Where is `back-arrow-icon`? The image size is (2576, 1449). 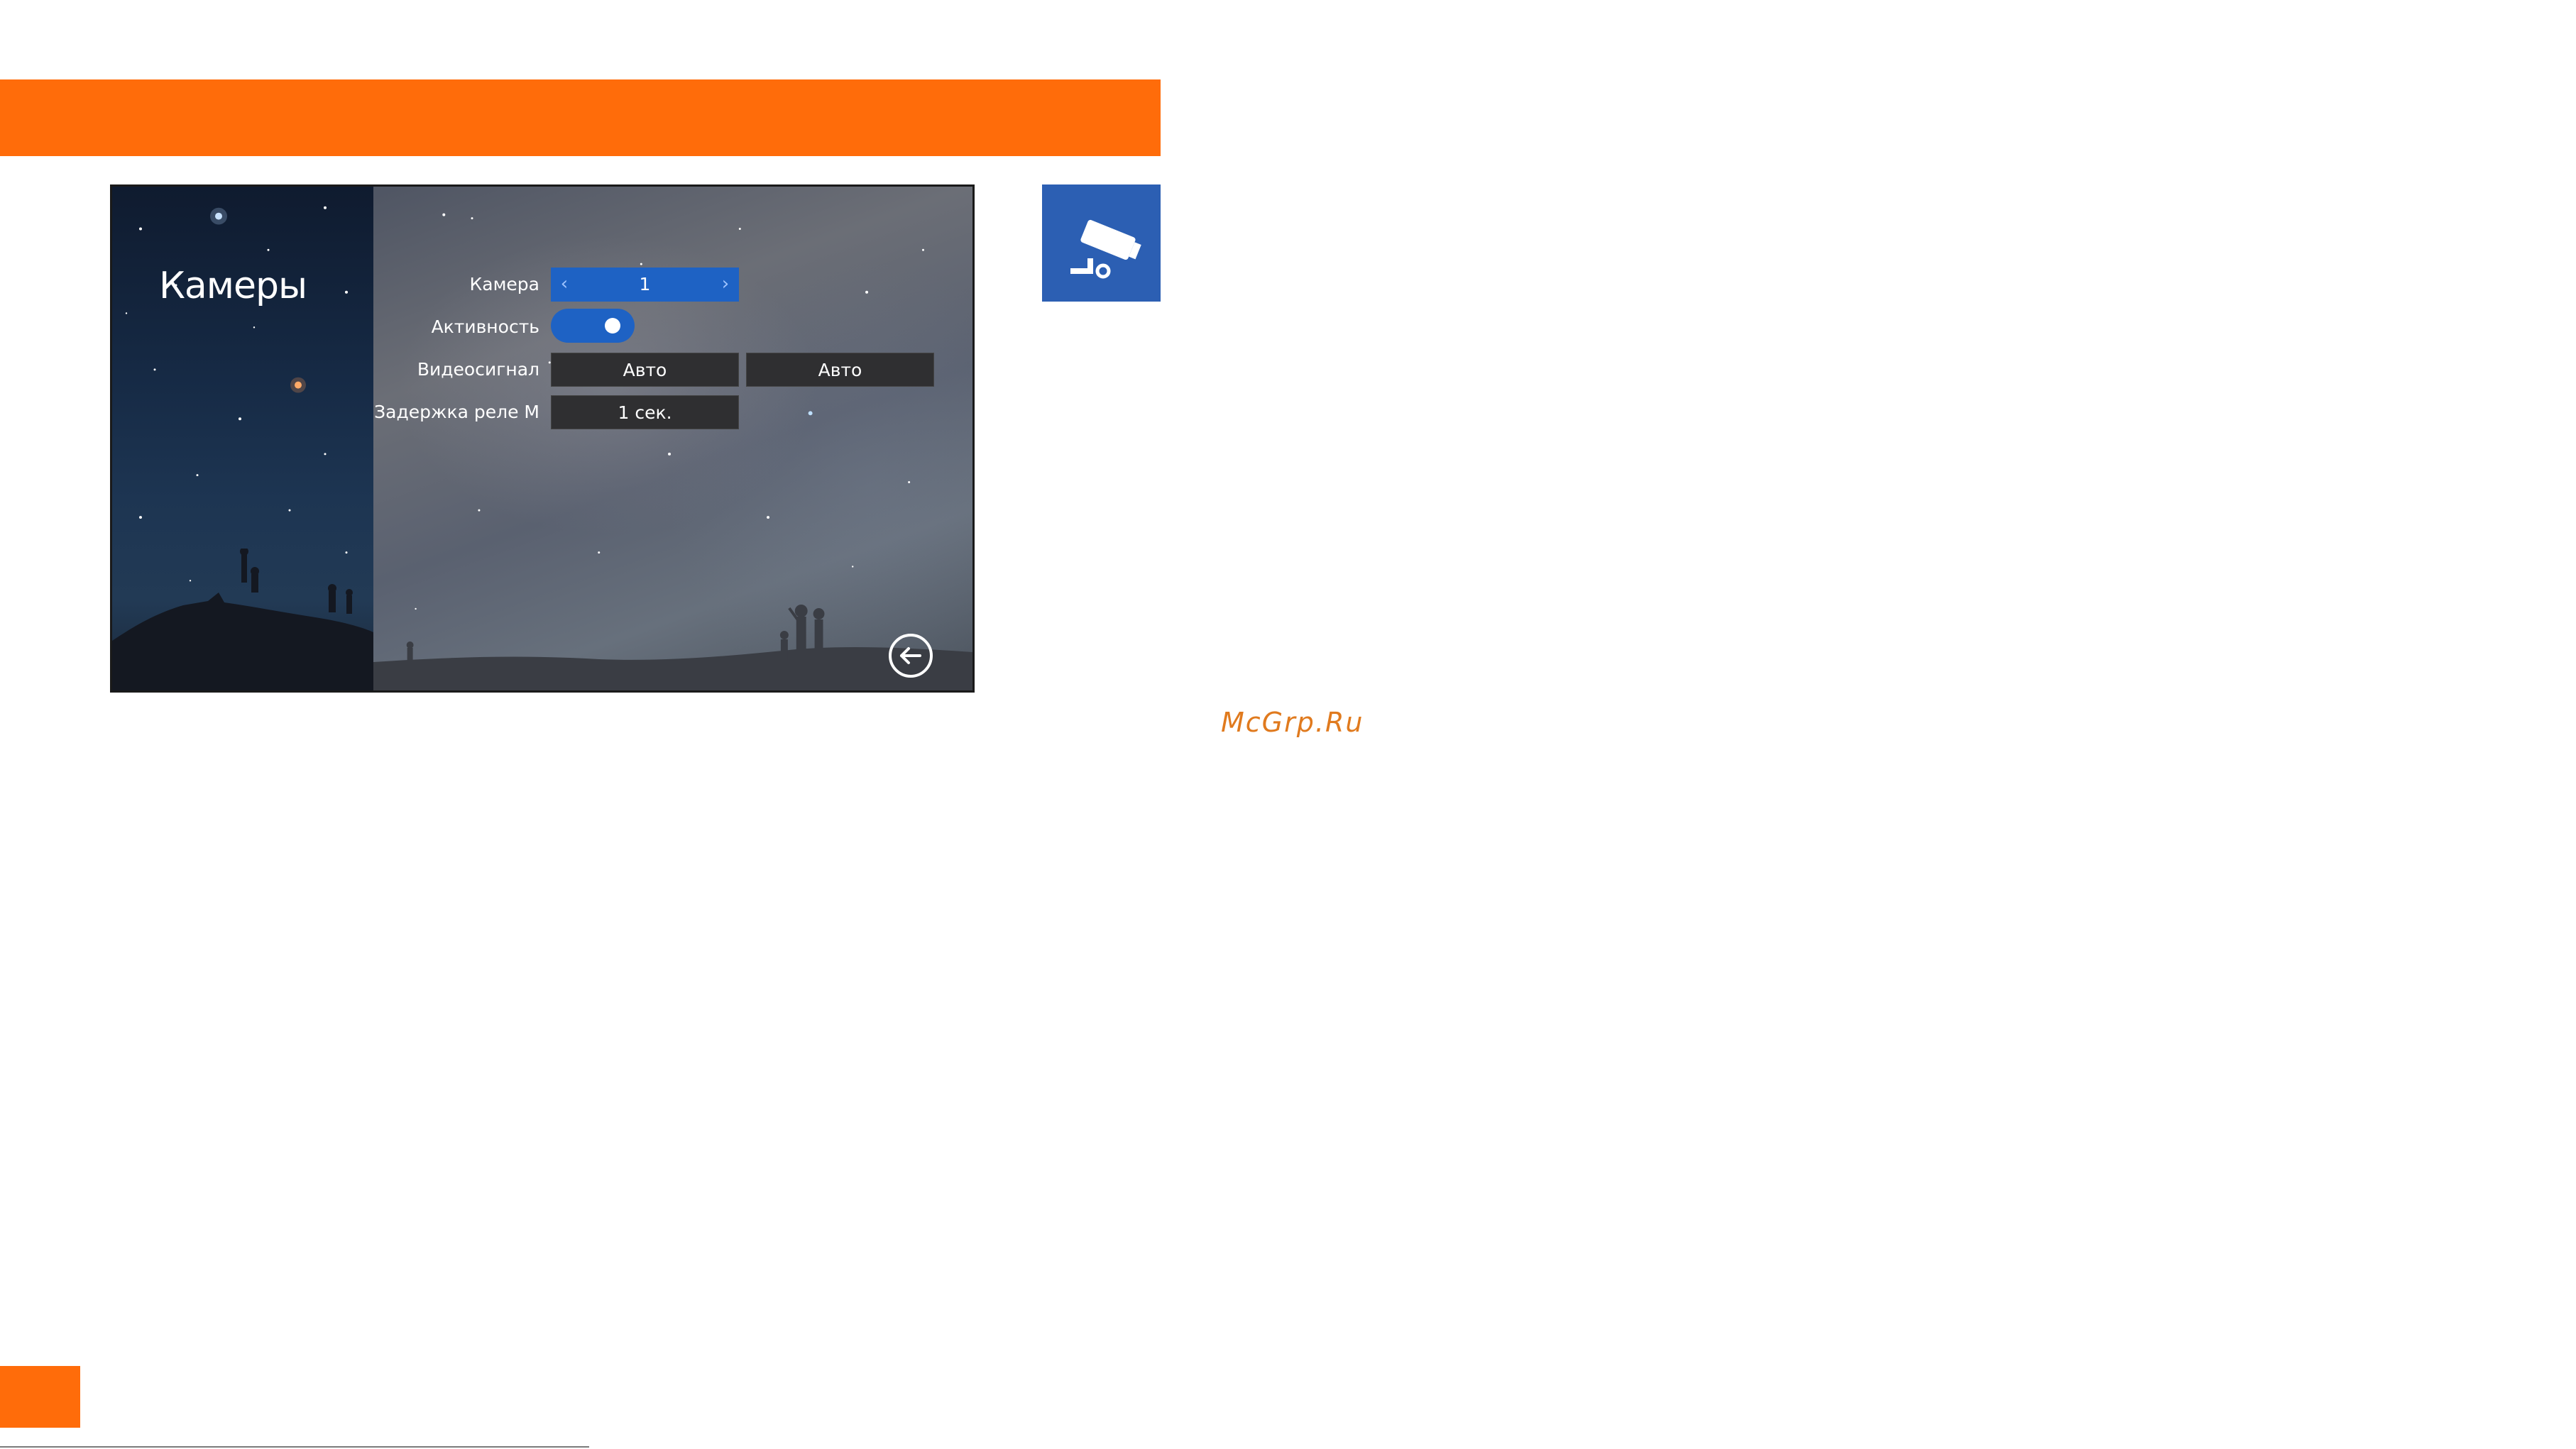 back-arrow-icon is located at coordinates (910, 655).